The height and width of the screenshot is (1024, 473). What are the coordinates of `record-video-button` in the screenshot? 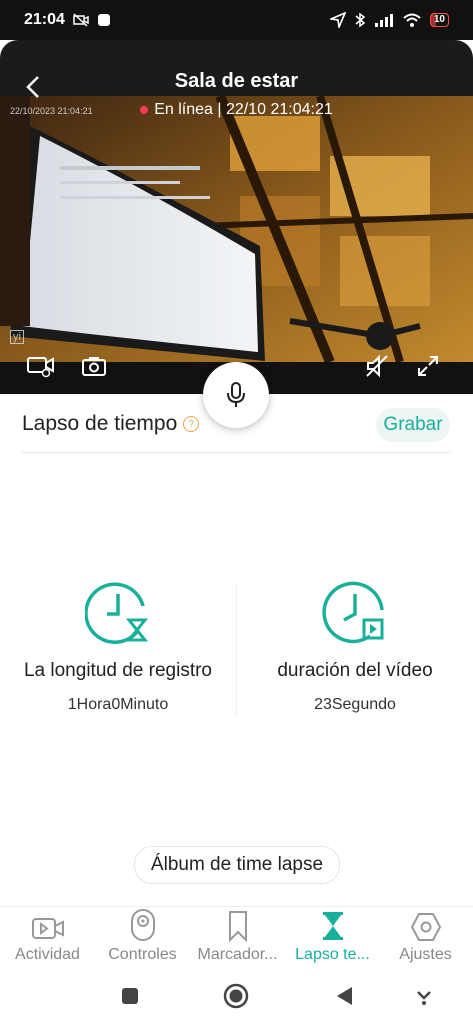 It's located at (42, 366).